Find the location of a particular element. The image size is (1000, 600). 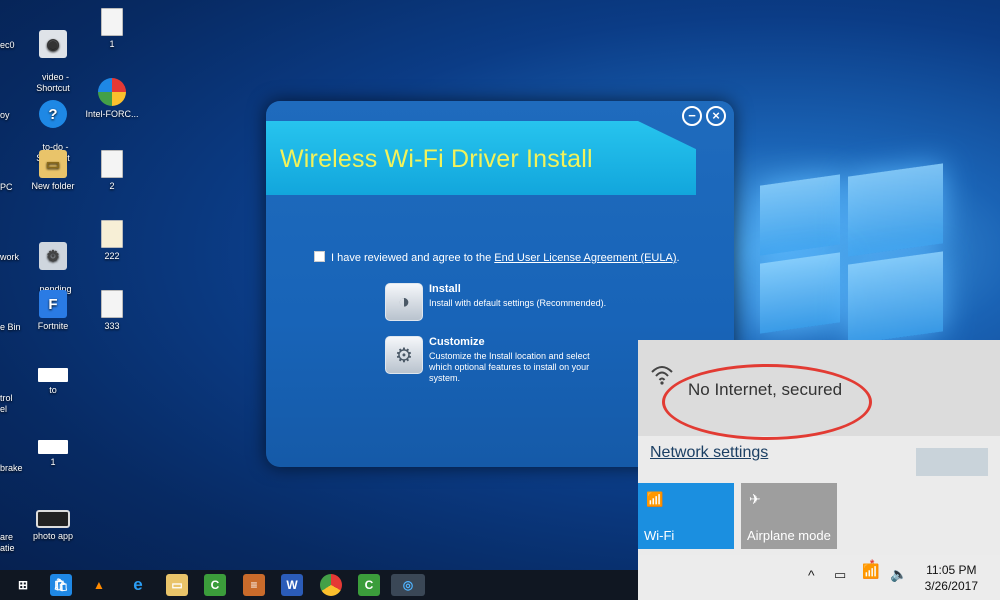

clock: 11:05 PM 3/26/2017 is located at coordinates (951, 578).